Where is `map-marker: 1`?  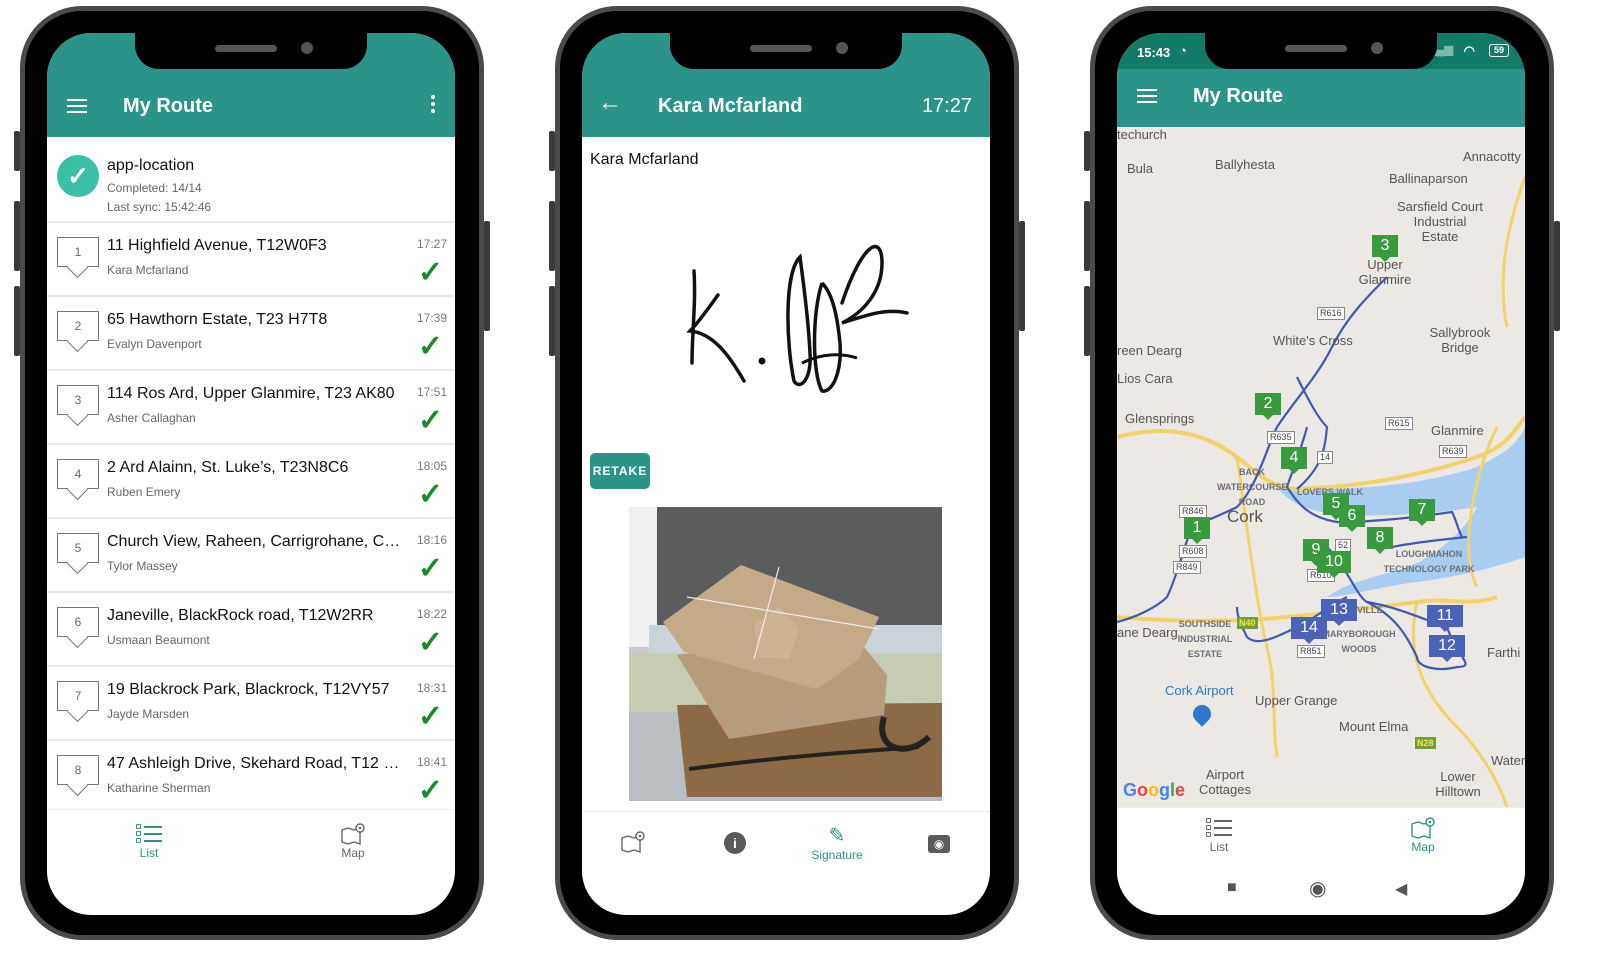
map-marker: 1 is located at coordinates (1197, 530).